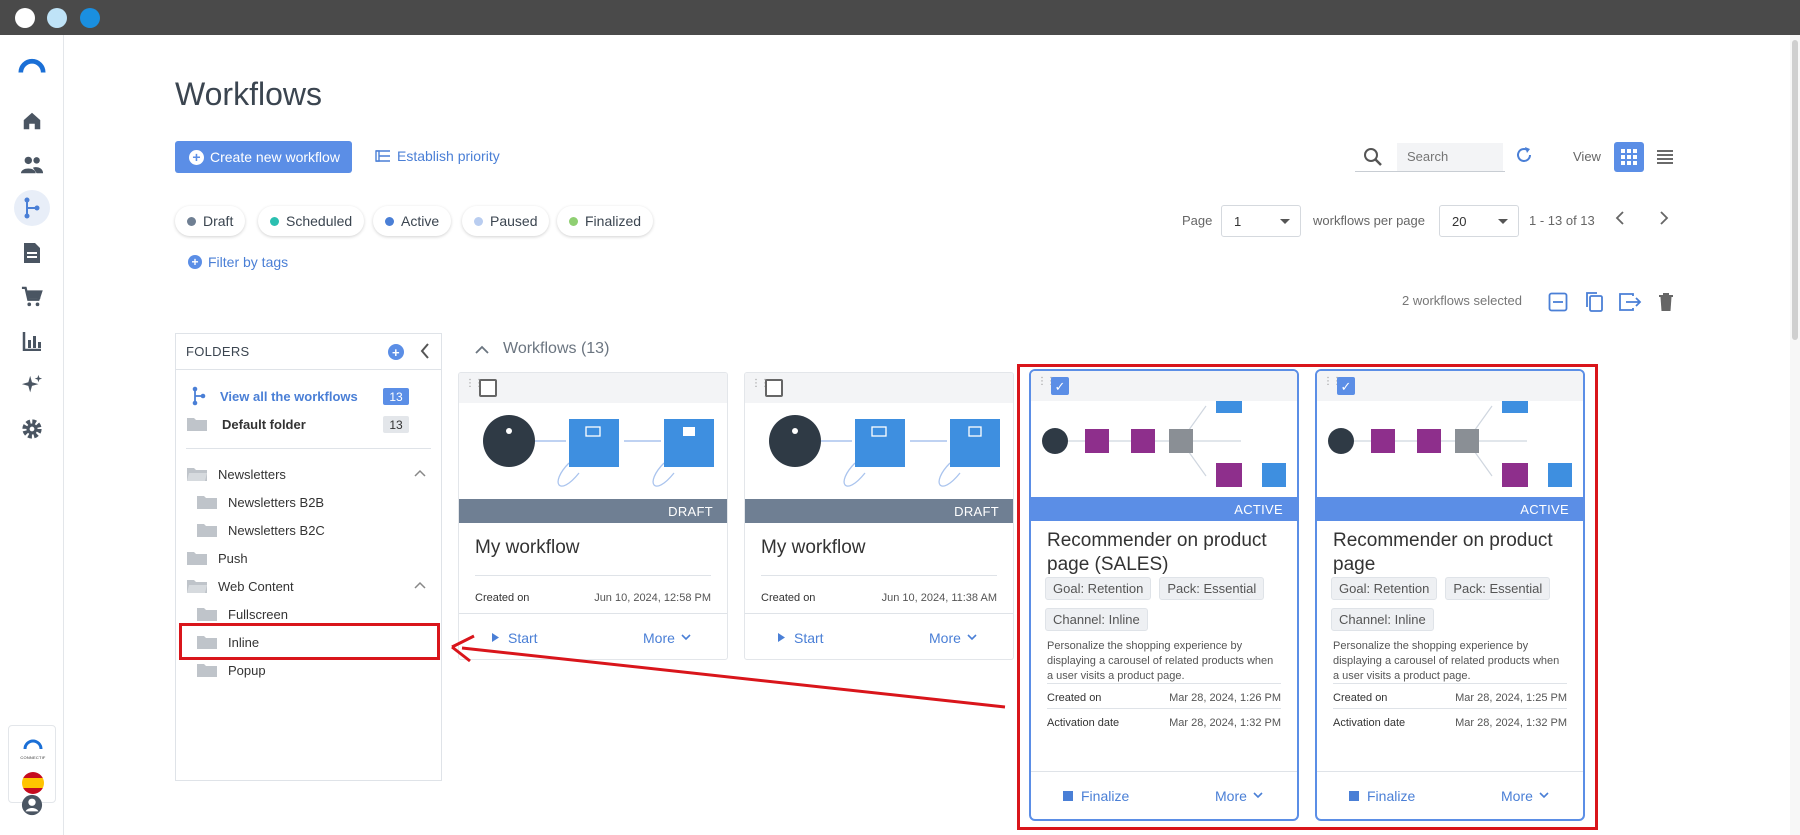 This screenshot has height=835, width=1800. I want to click on annotation-arrow, so click(728, 671).